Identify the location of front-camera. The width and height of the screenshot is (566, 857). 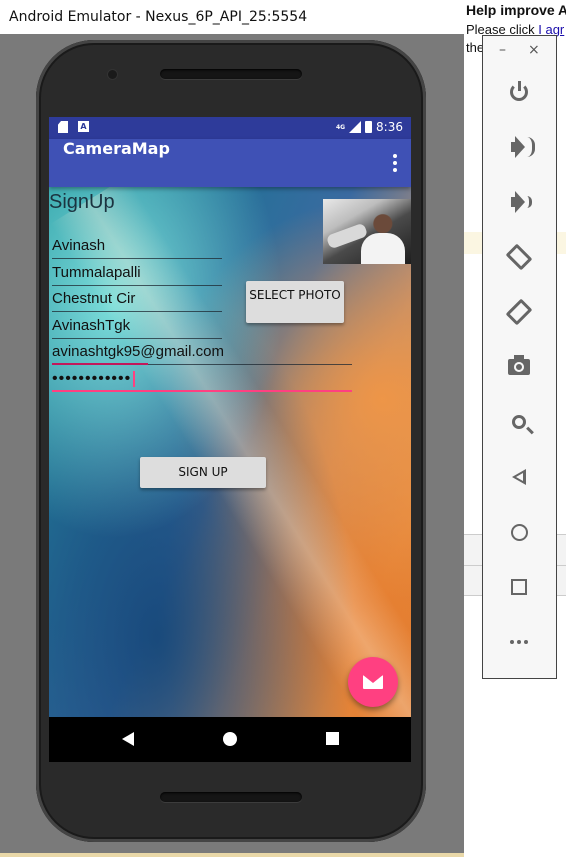
(112, 74).